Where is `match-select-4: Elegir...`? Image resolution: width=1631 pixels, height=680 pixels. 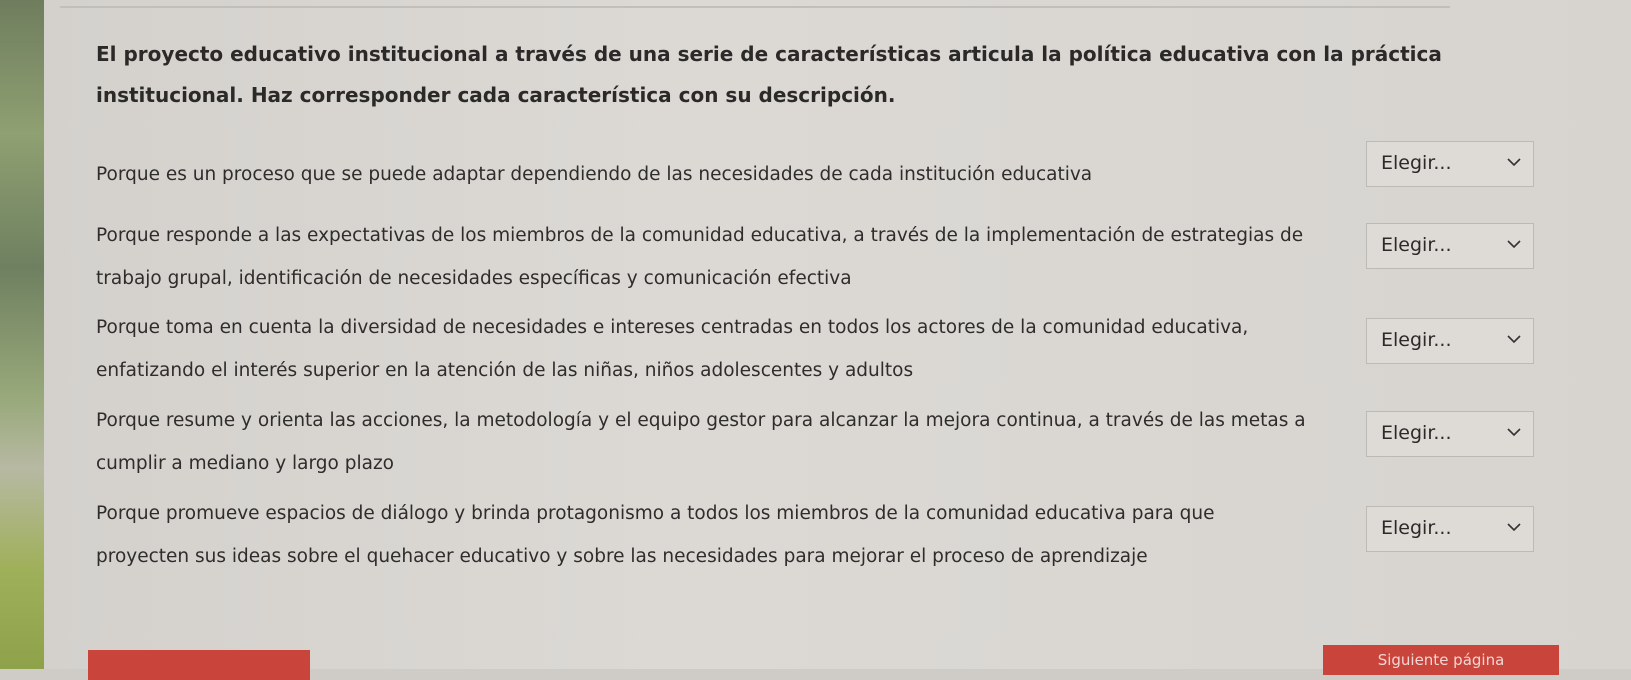
match-select-4: Elegir... is located at coordinates (1450, 434).